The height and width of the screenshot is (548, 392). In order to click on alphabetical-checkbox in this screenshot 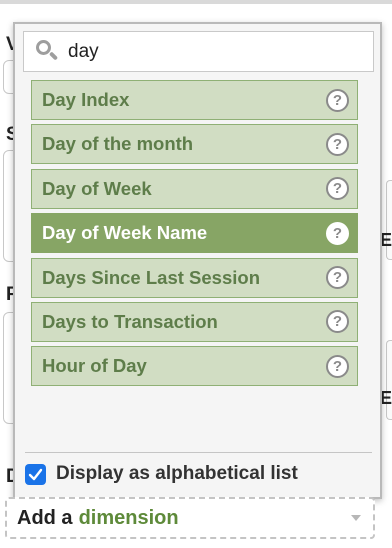, I will do `click(35, 474)`.